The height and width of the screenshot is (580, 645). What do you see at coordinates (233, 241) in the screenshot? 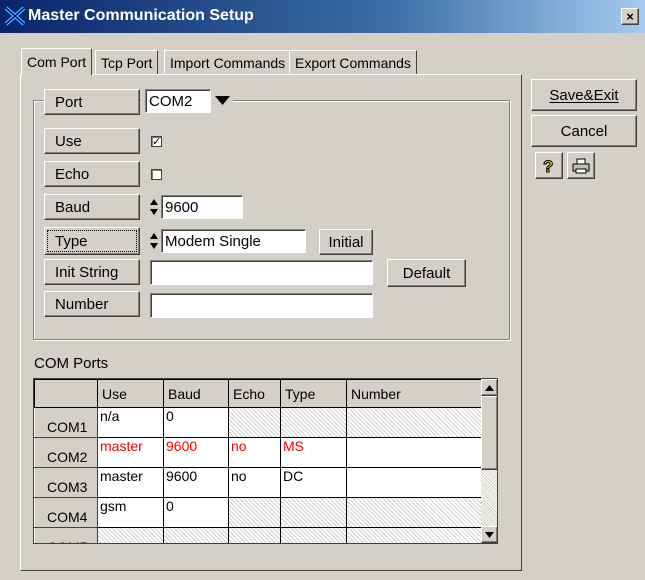
I see `type-input: Modem Single` at bounding box center [233, 241].